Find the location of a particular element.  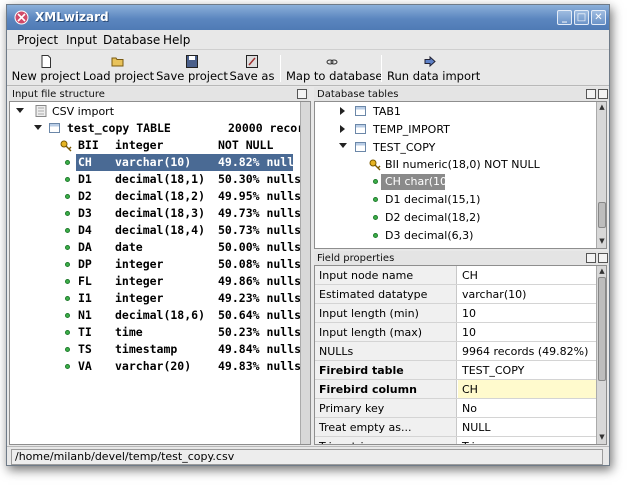

field-name: CH is located at coordinates (85, 162).